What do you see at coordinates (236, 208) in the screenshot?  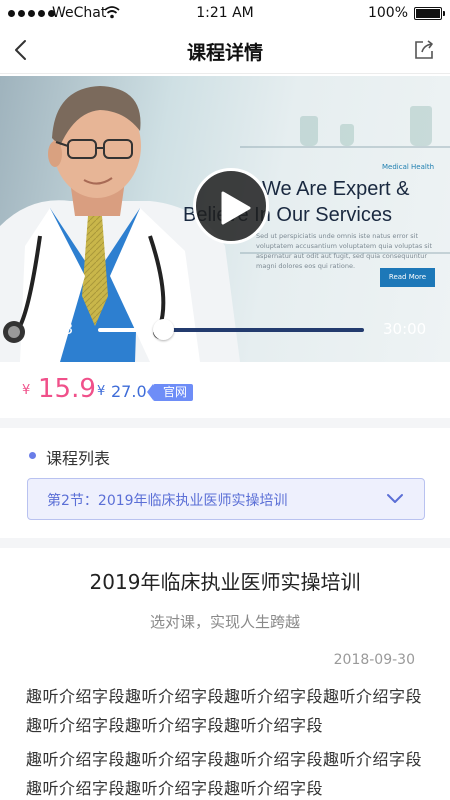 I see `play-icon` at bounding box center [236, 208].